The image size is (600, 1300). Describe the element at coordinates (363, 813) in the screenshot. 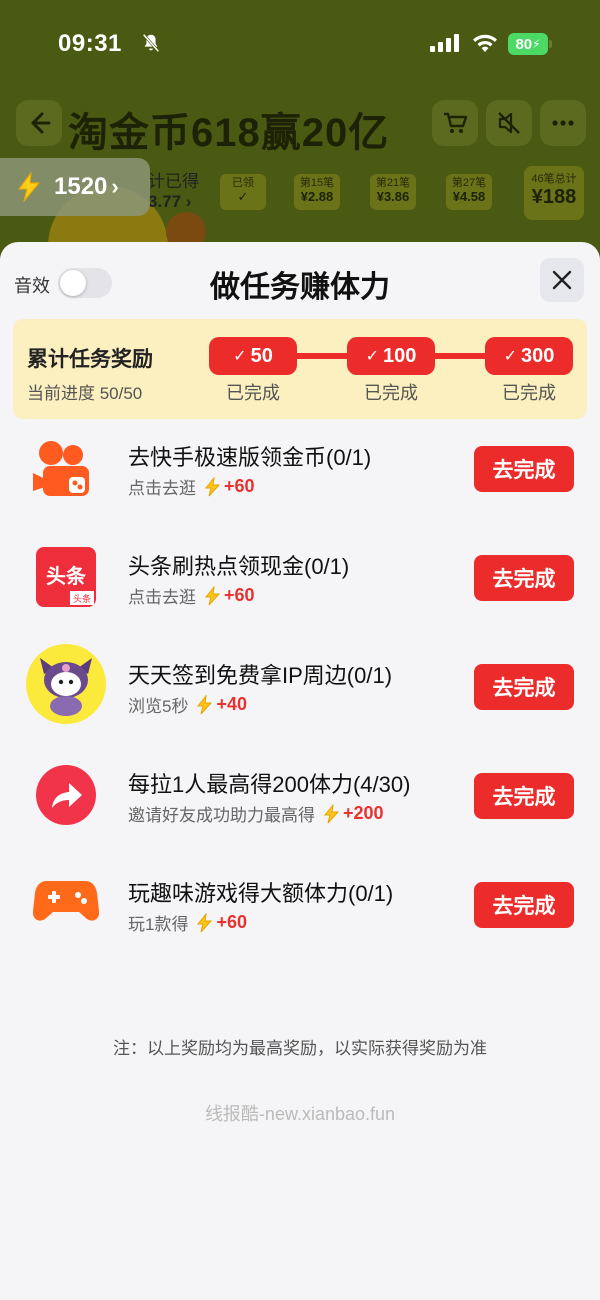

I see `task-reward: +200` at that location.